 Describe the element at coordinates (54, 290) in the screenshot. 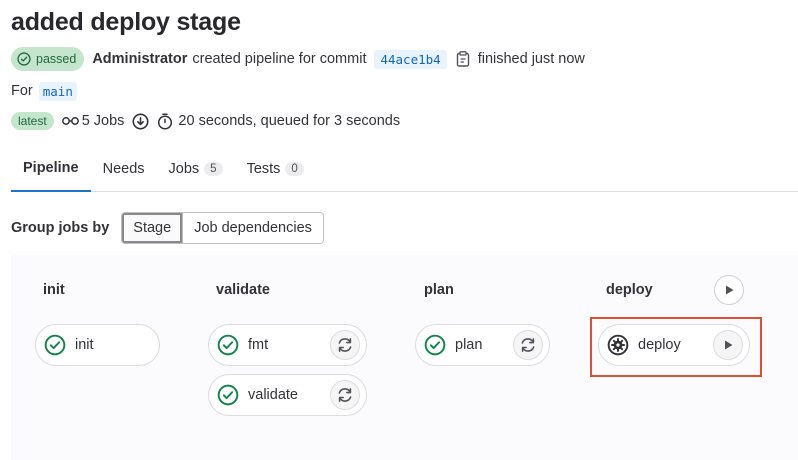

I see `stage-title-init: init` at that location.